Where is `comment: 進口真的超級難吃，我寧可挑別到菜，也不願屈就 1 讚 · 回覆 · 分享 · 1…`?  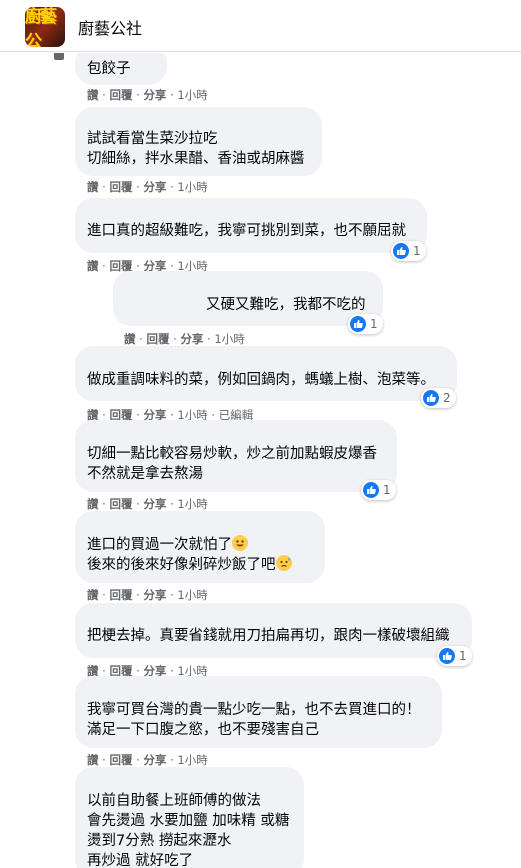
comment: 進口真的超級難吃，我寧可挑別到菜，也不願屈就 1 讚 · 回覆 · 分享 · 1… is located at coordinates (260, 235).